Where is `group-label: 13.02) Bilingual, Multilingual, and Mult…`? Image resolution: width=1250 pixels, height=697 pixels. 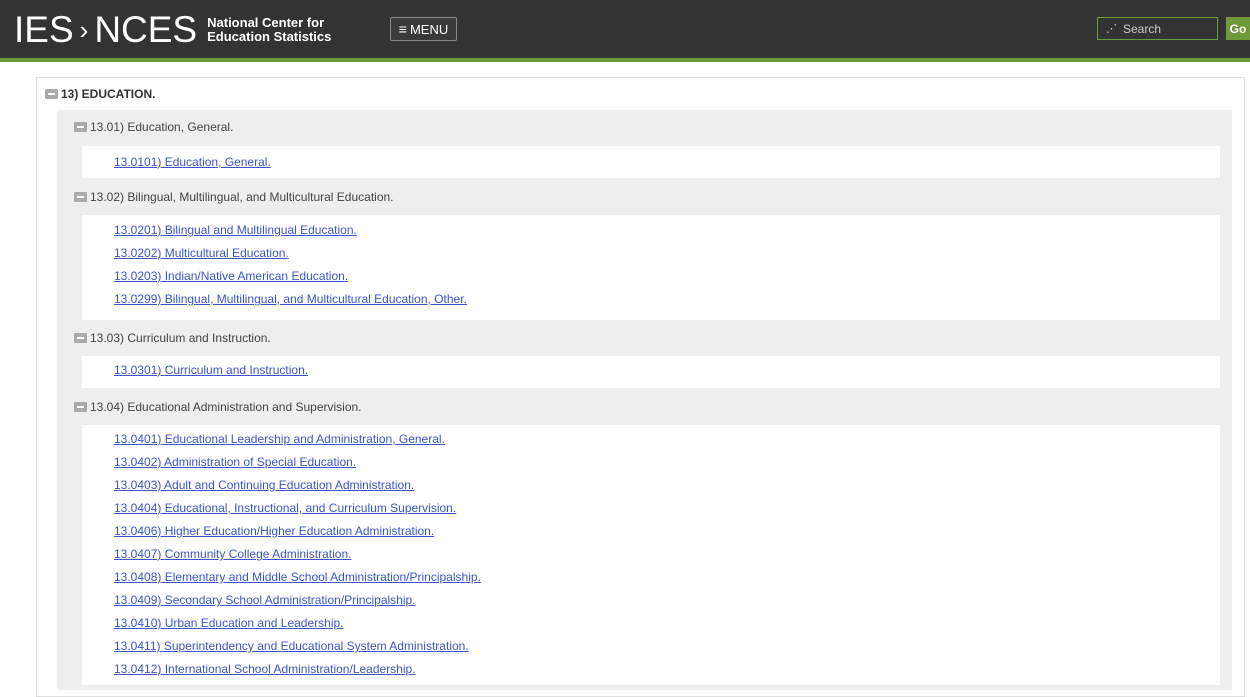 group-label: 13.02) Bilingual, Multilingual, and Mult… is located at coordinates (242, 197).